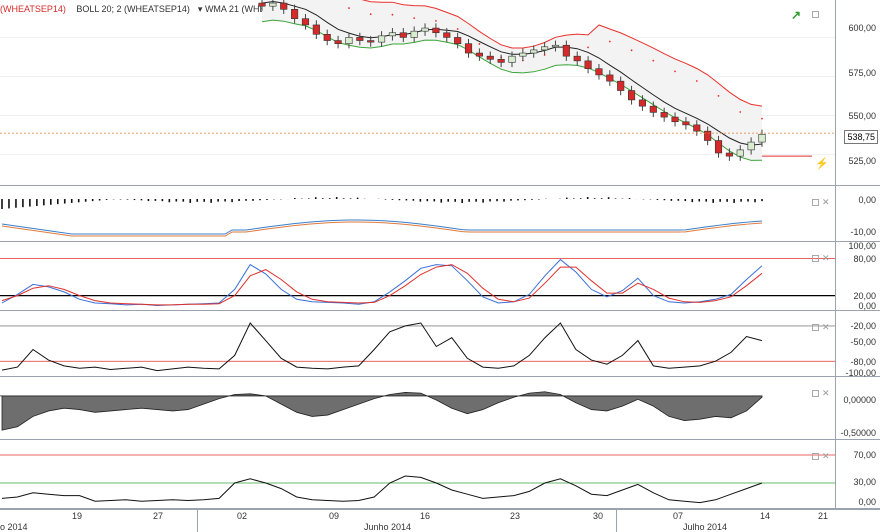 This screenshot has height=532, width=880. What do you see at coordinates (440, 344) in the screenshot?
I see `williams-pane: ✕ -20,00 -50,00 -80,00 -100,00` at bounding box center [440, 344].